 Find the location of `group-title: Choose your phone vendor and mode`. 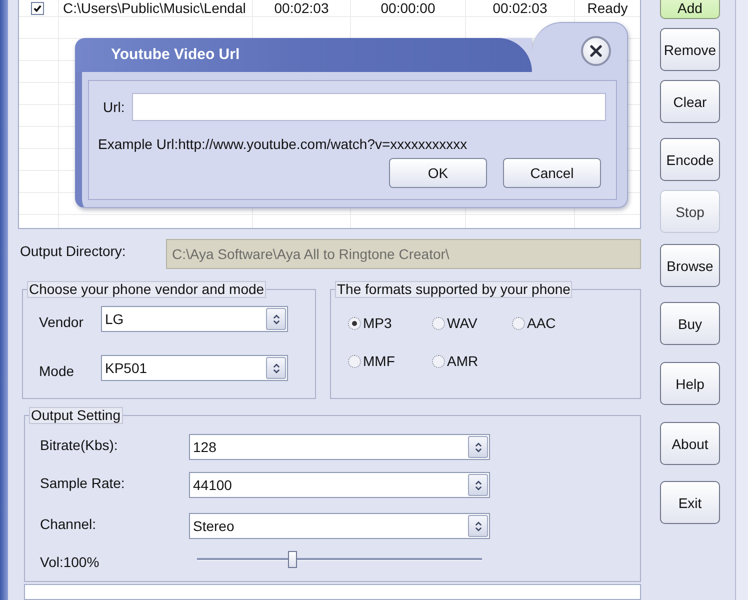

group-title: Choose your phone vendor and mode is located at coordinates (146, 289).